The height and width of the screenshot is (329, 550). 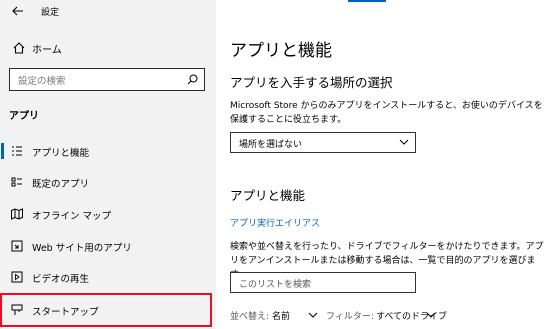 I want to click on filter-label: フィルター:, so click(x=350, y=317).